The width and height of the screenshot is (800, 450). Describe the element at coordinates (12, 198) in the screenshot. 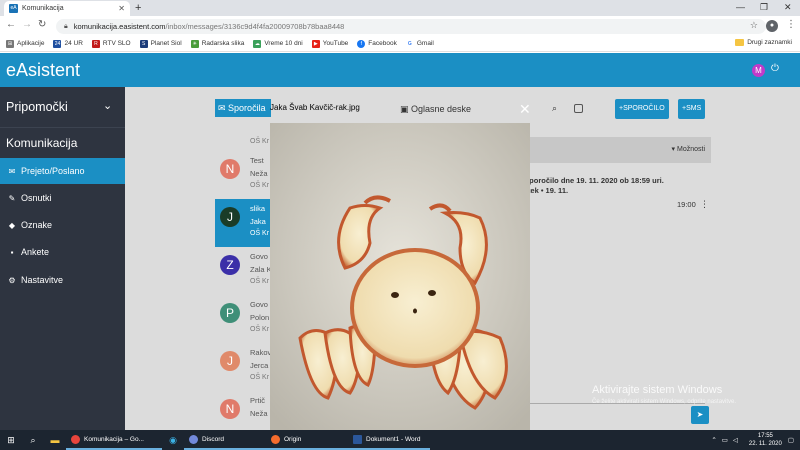

I see `pencil-icon: ✎` at that location.